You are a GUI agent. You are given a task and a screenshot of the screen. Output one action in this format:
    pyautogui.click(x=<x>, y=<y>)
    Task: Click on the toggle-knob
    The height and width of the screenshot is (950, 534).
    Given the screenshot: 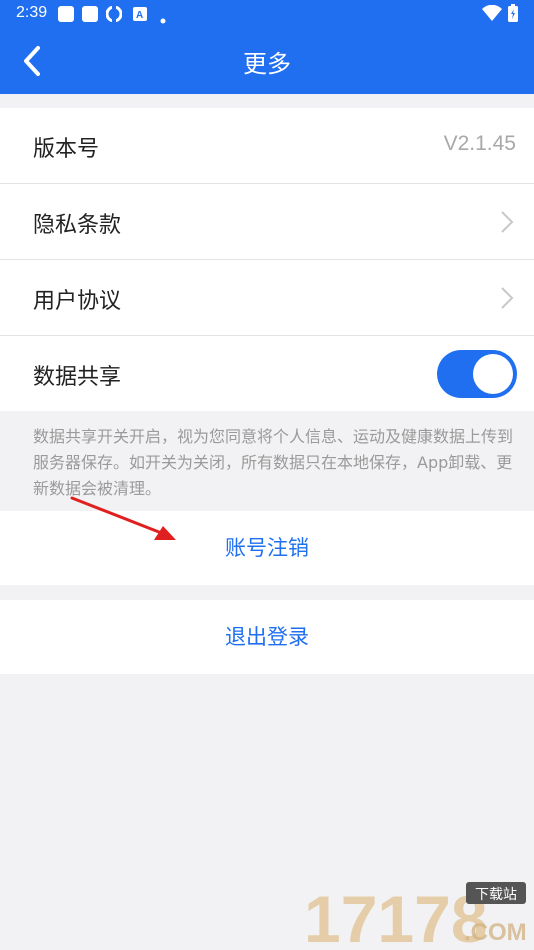 What is the action you would take?
    pyautogui.click(x=493, y=374)
    